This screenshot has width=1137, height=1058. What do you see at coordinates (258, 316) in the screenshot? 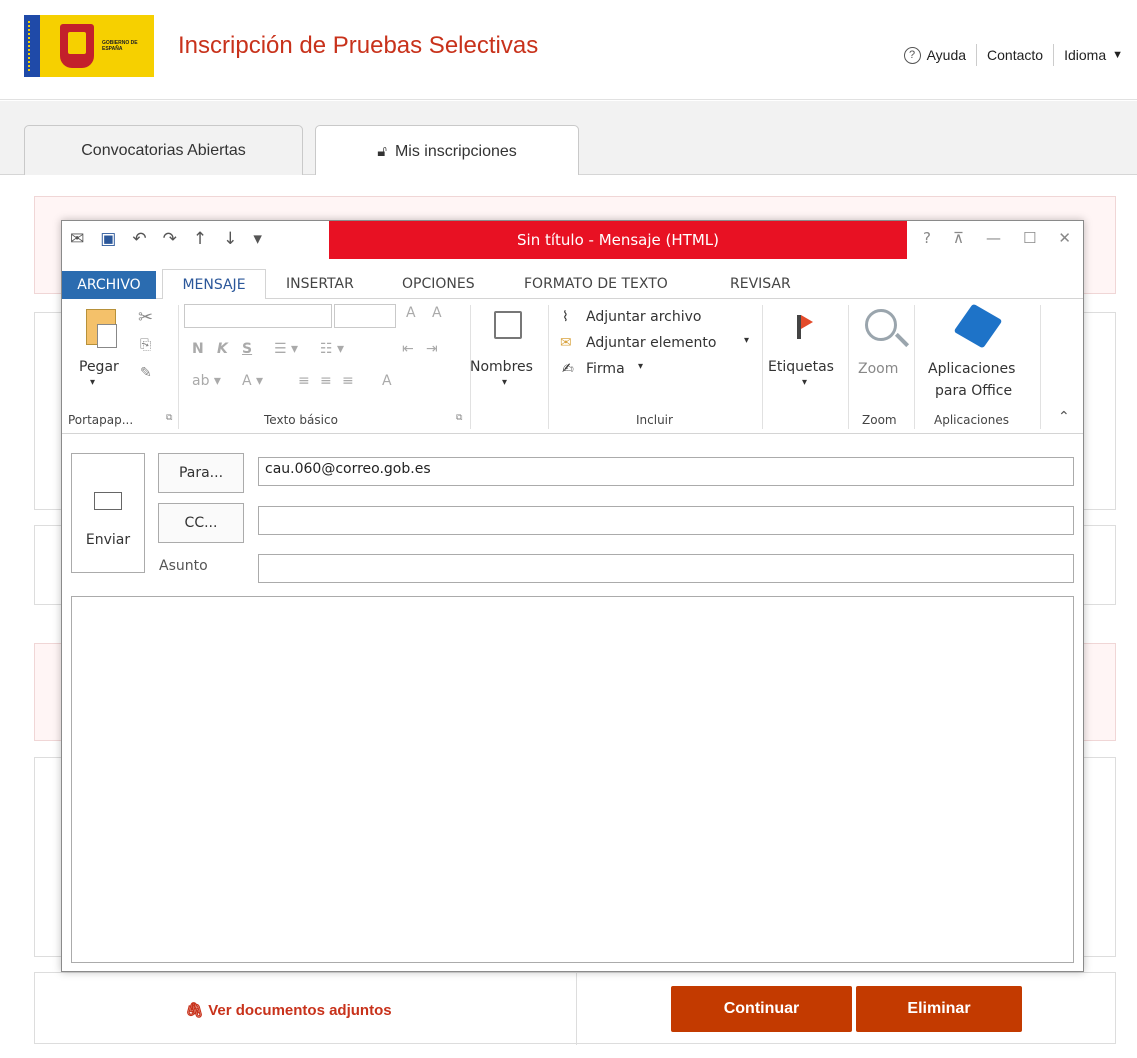
I see `font-family-select` at bounding box center [258, 316].